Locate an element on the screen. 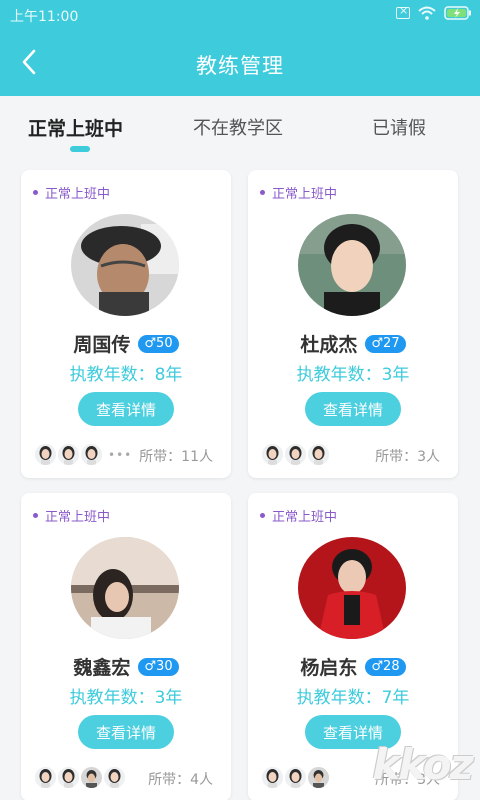  watermark-logo: kkoz is located at coordinates (423, 764).